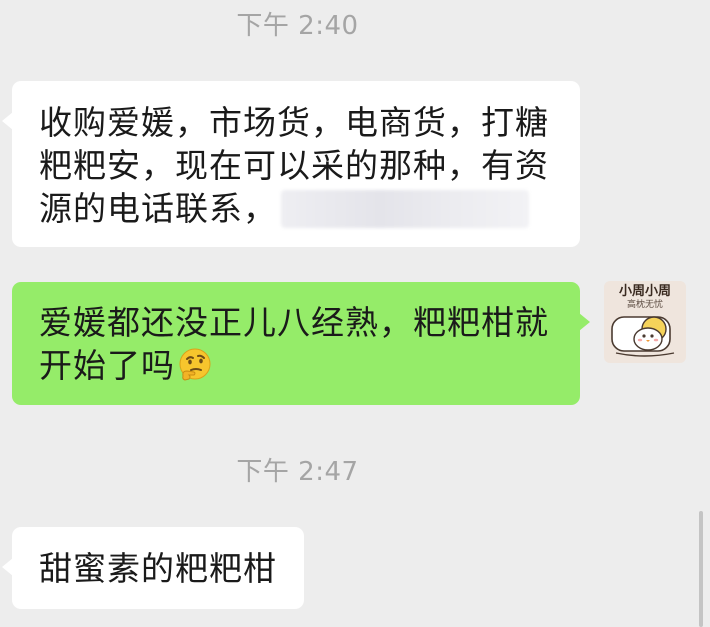 Image resolution: width=710 pixels, height=627 pixels. What do you see at coordinates (643, 336) in the screenshot?
I see `penguin-pillow-illustration-icon` at bounding box center [643, 336].